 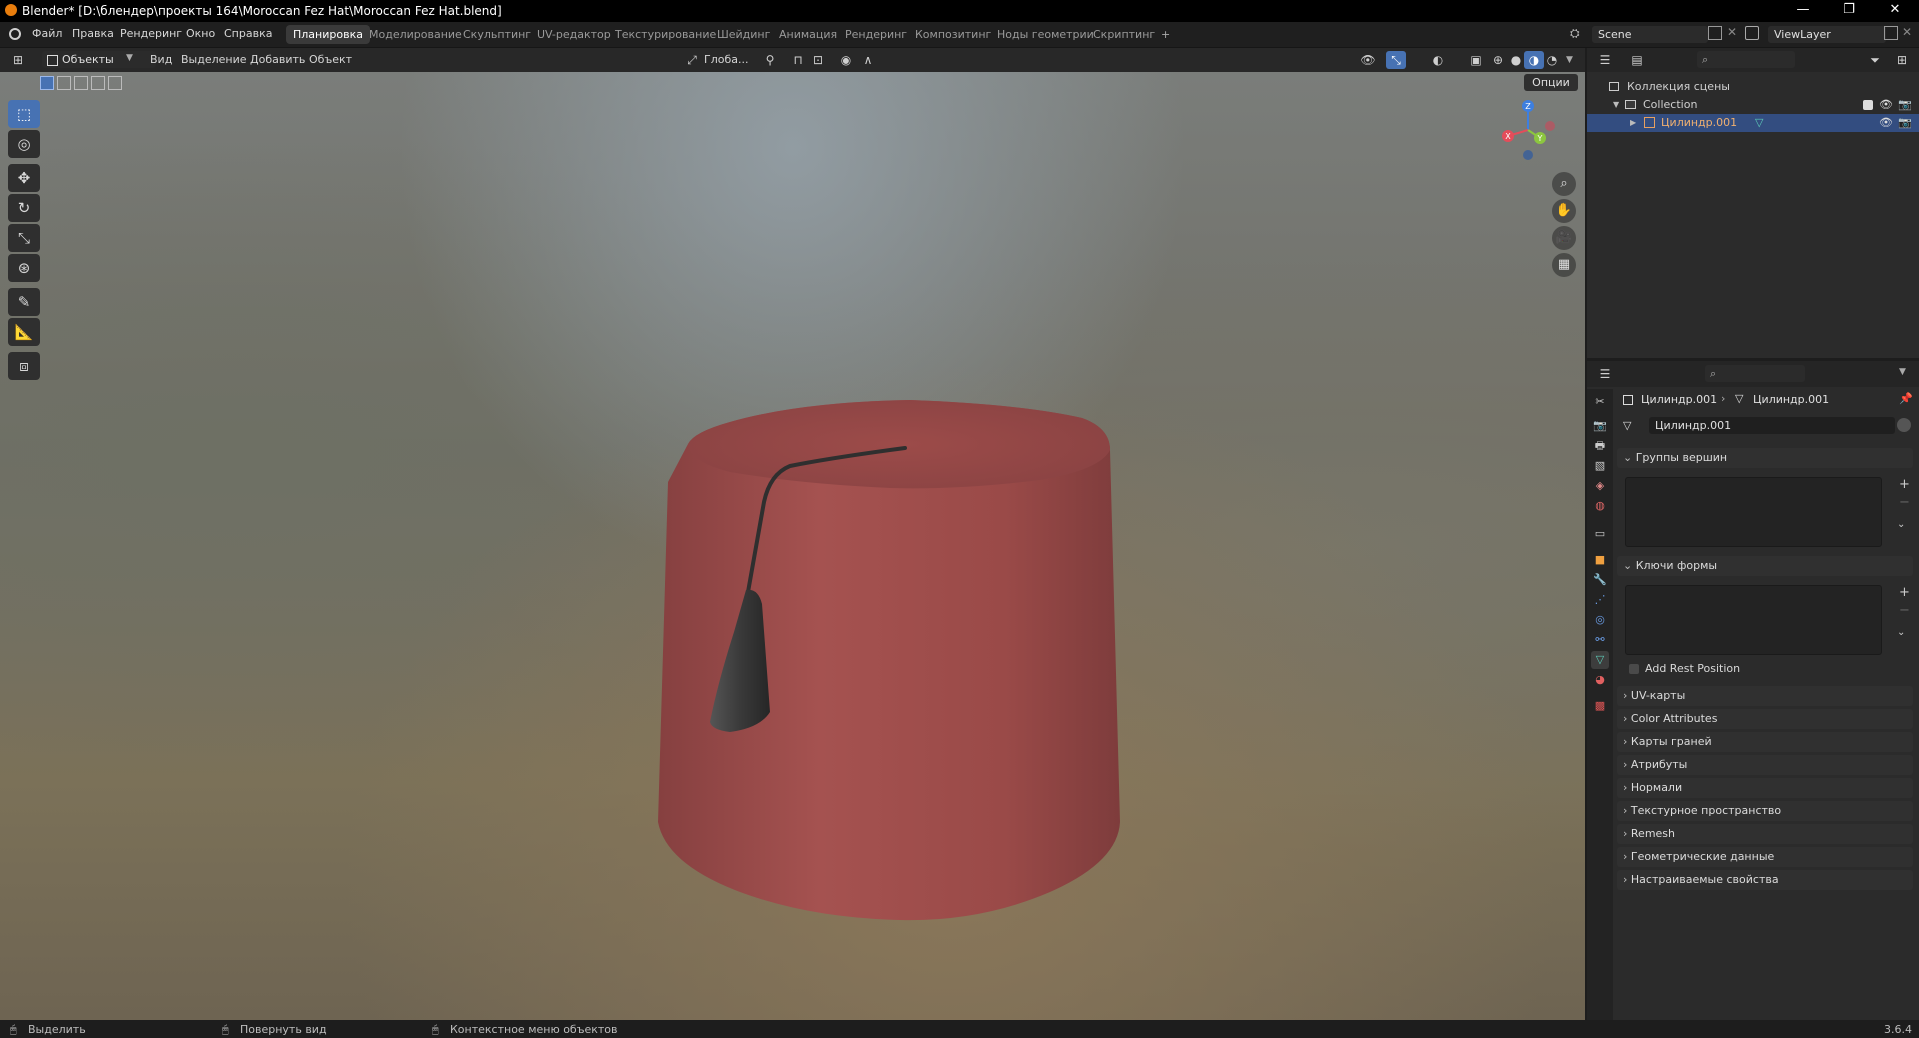 I want to click on outliner-editor-type-icon: ☰, so click(x=1605, y=60).